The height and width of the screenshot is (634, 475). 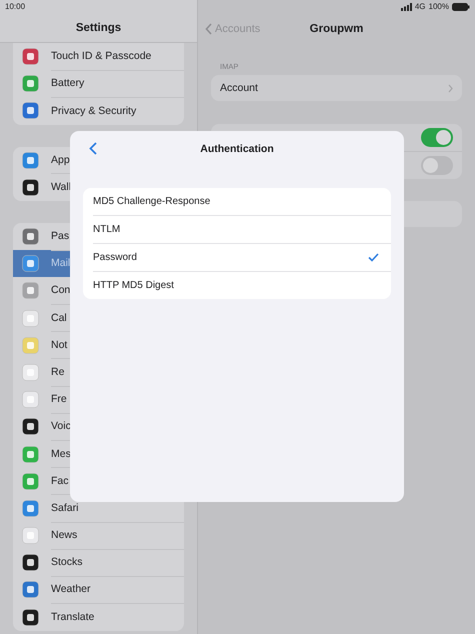 I want to click on item-label: Cal, so click(x=59, y=318).